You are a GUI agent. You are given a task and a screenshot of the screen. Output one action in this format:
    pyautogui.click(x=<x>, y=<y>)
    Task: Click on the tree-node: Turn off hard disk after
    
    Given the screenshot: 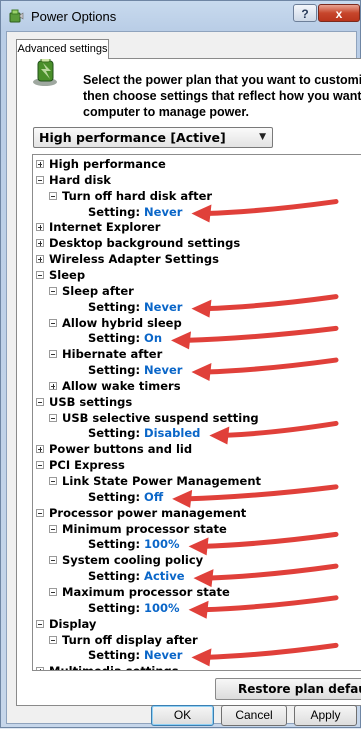 What is the action you would take?
    pyautogui.click(x=130, y=196)
    